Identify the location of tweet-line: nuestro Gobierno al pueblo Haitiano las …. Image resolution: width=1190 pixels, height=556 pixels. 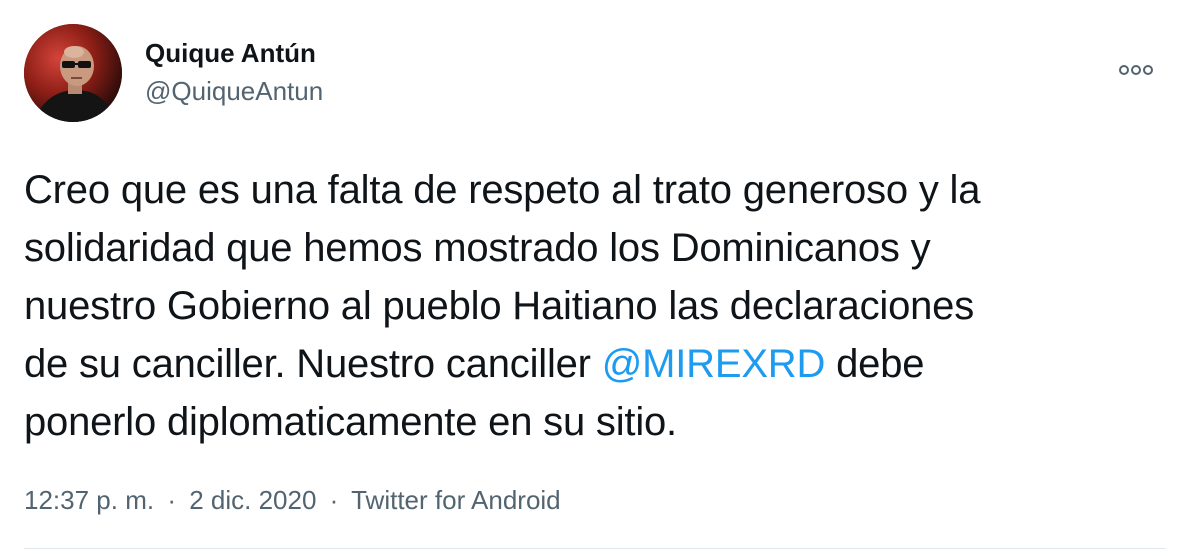
(499, 306).